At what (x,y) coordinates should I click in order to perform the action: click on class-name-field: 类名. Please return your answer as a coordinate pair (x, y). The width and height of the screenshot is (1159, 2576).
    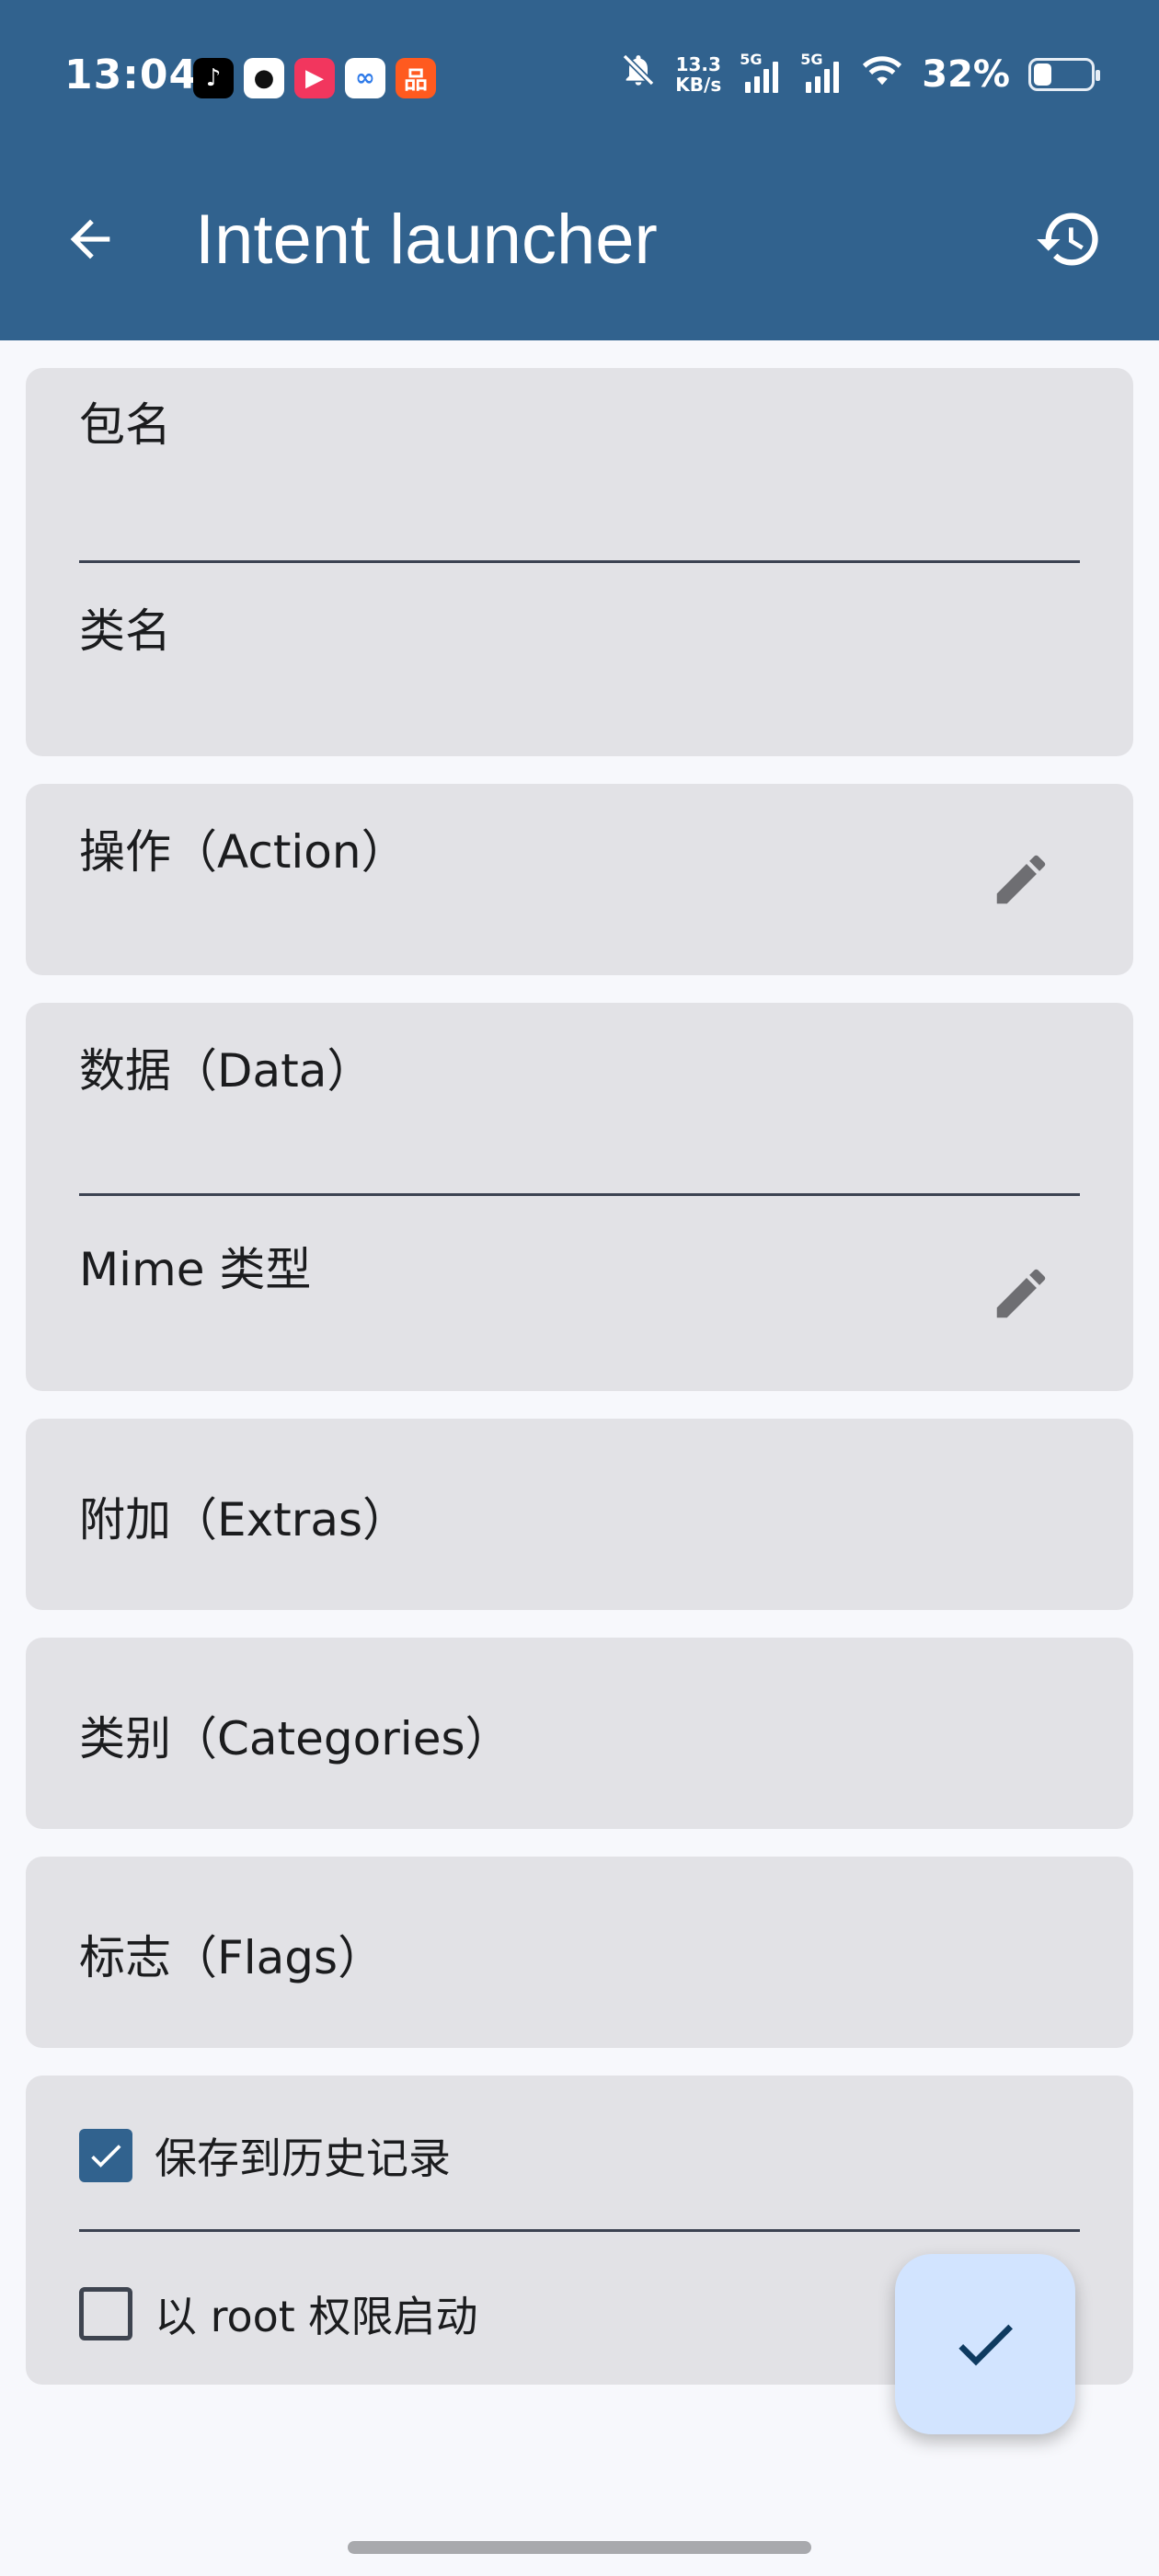
    Looking at the image, I should click on (579, 668).